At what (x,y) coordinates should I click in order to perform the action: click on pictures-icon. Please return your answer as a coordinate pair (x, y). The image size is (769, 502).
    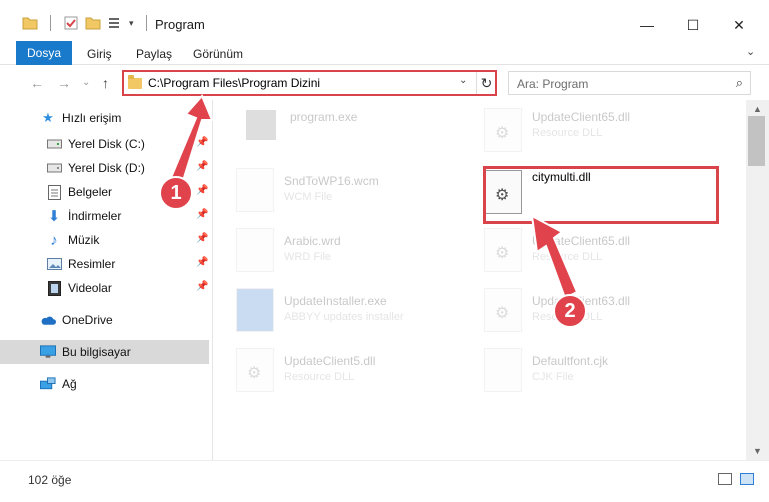
    Looking at the image, I should click on (54, 264).